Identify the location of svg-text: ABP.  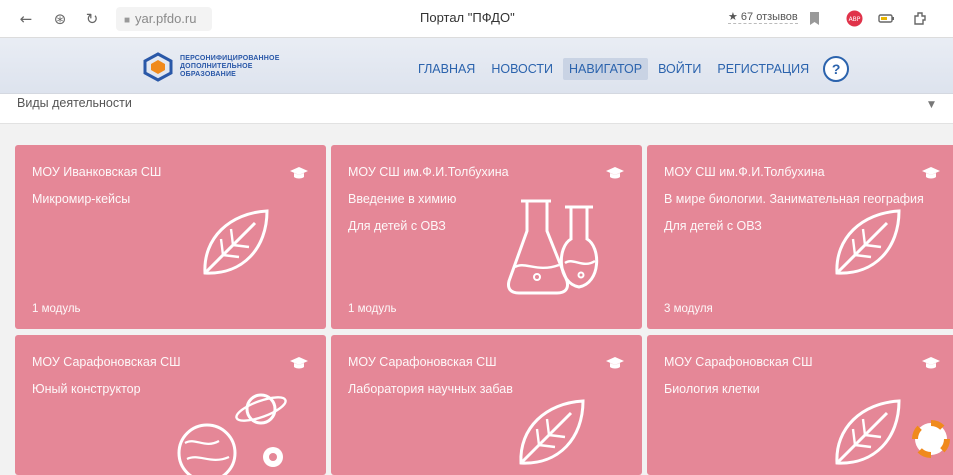
(855, 19).